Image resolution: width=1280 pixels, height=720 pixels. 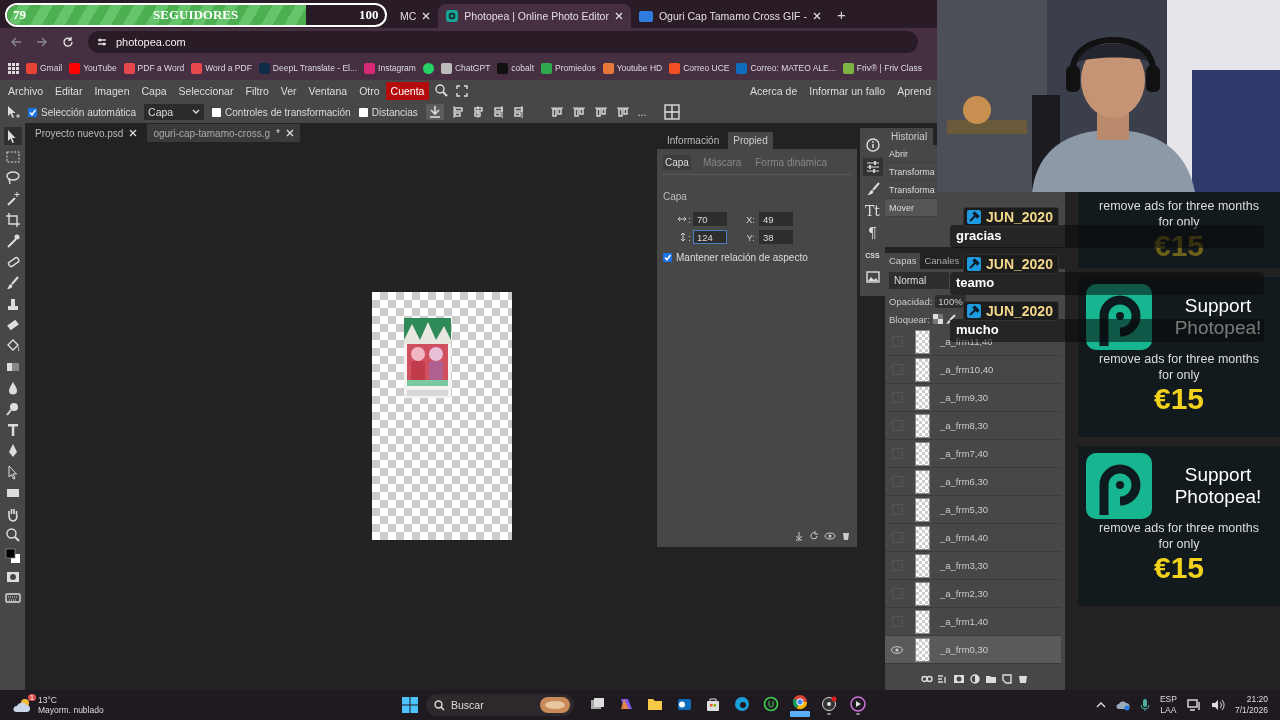 I want to click on bookmark-link: Gmail, so click(x=44, y=68).